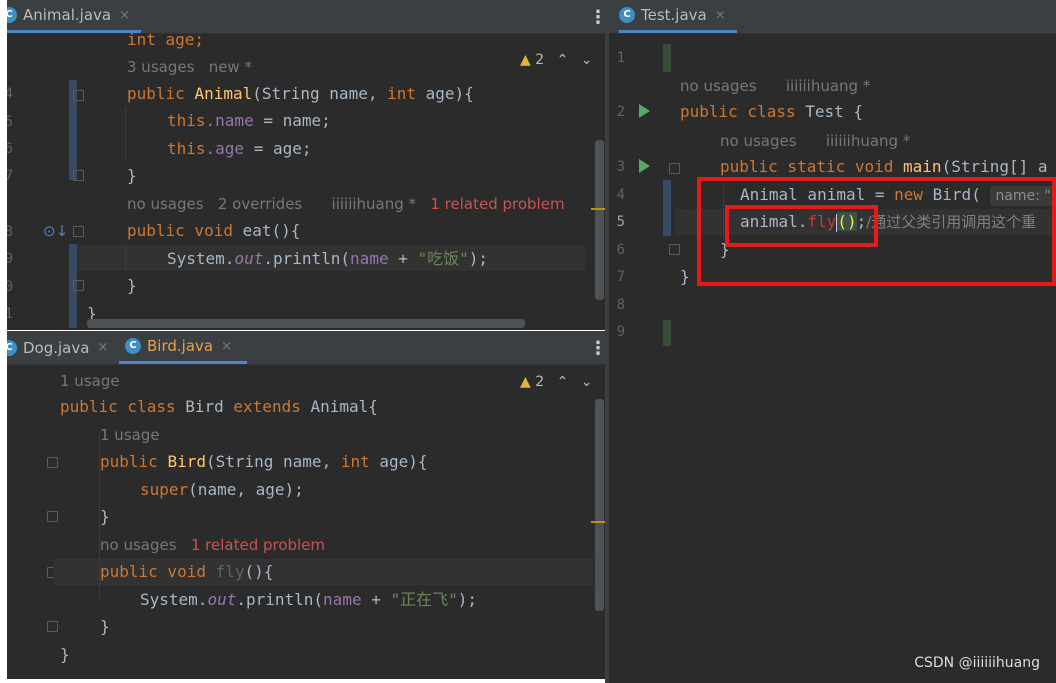 The width and height of the screenshot is (1056, 683). Describe the element at coordinates (306, 323) in the screenshot. I see `horizontal-scrollbar` at that location.